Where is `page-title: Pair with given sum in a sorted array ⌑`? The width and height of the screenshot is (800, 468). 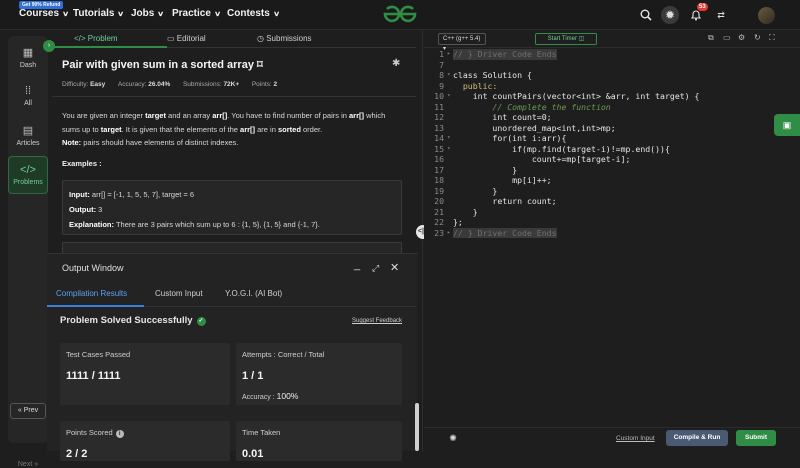 page-title: Pair with given sum in a sorted array ⌑ is located at coordinates (162, 65).